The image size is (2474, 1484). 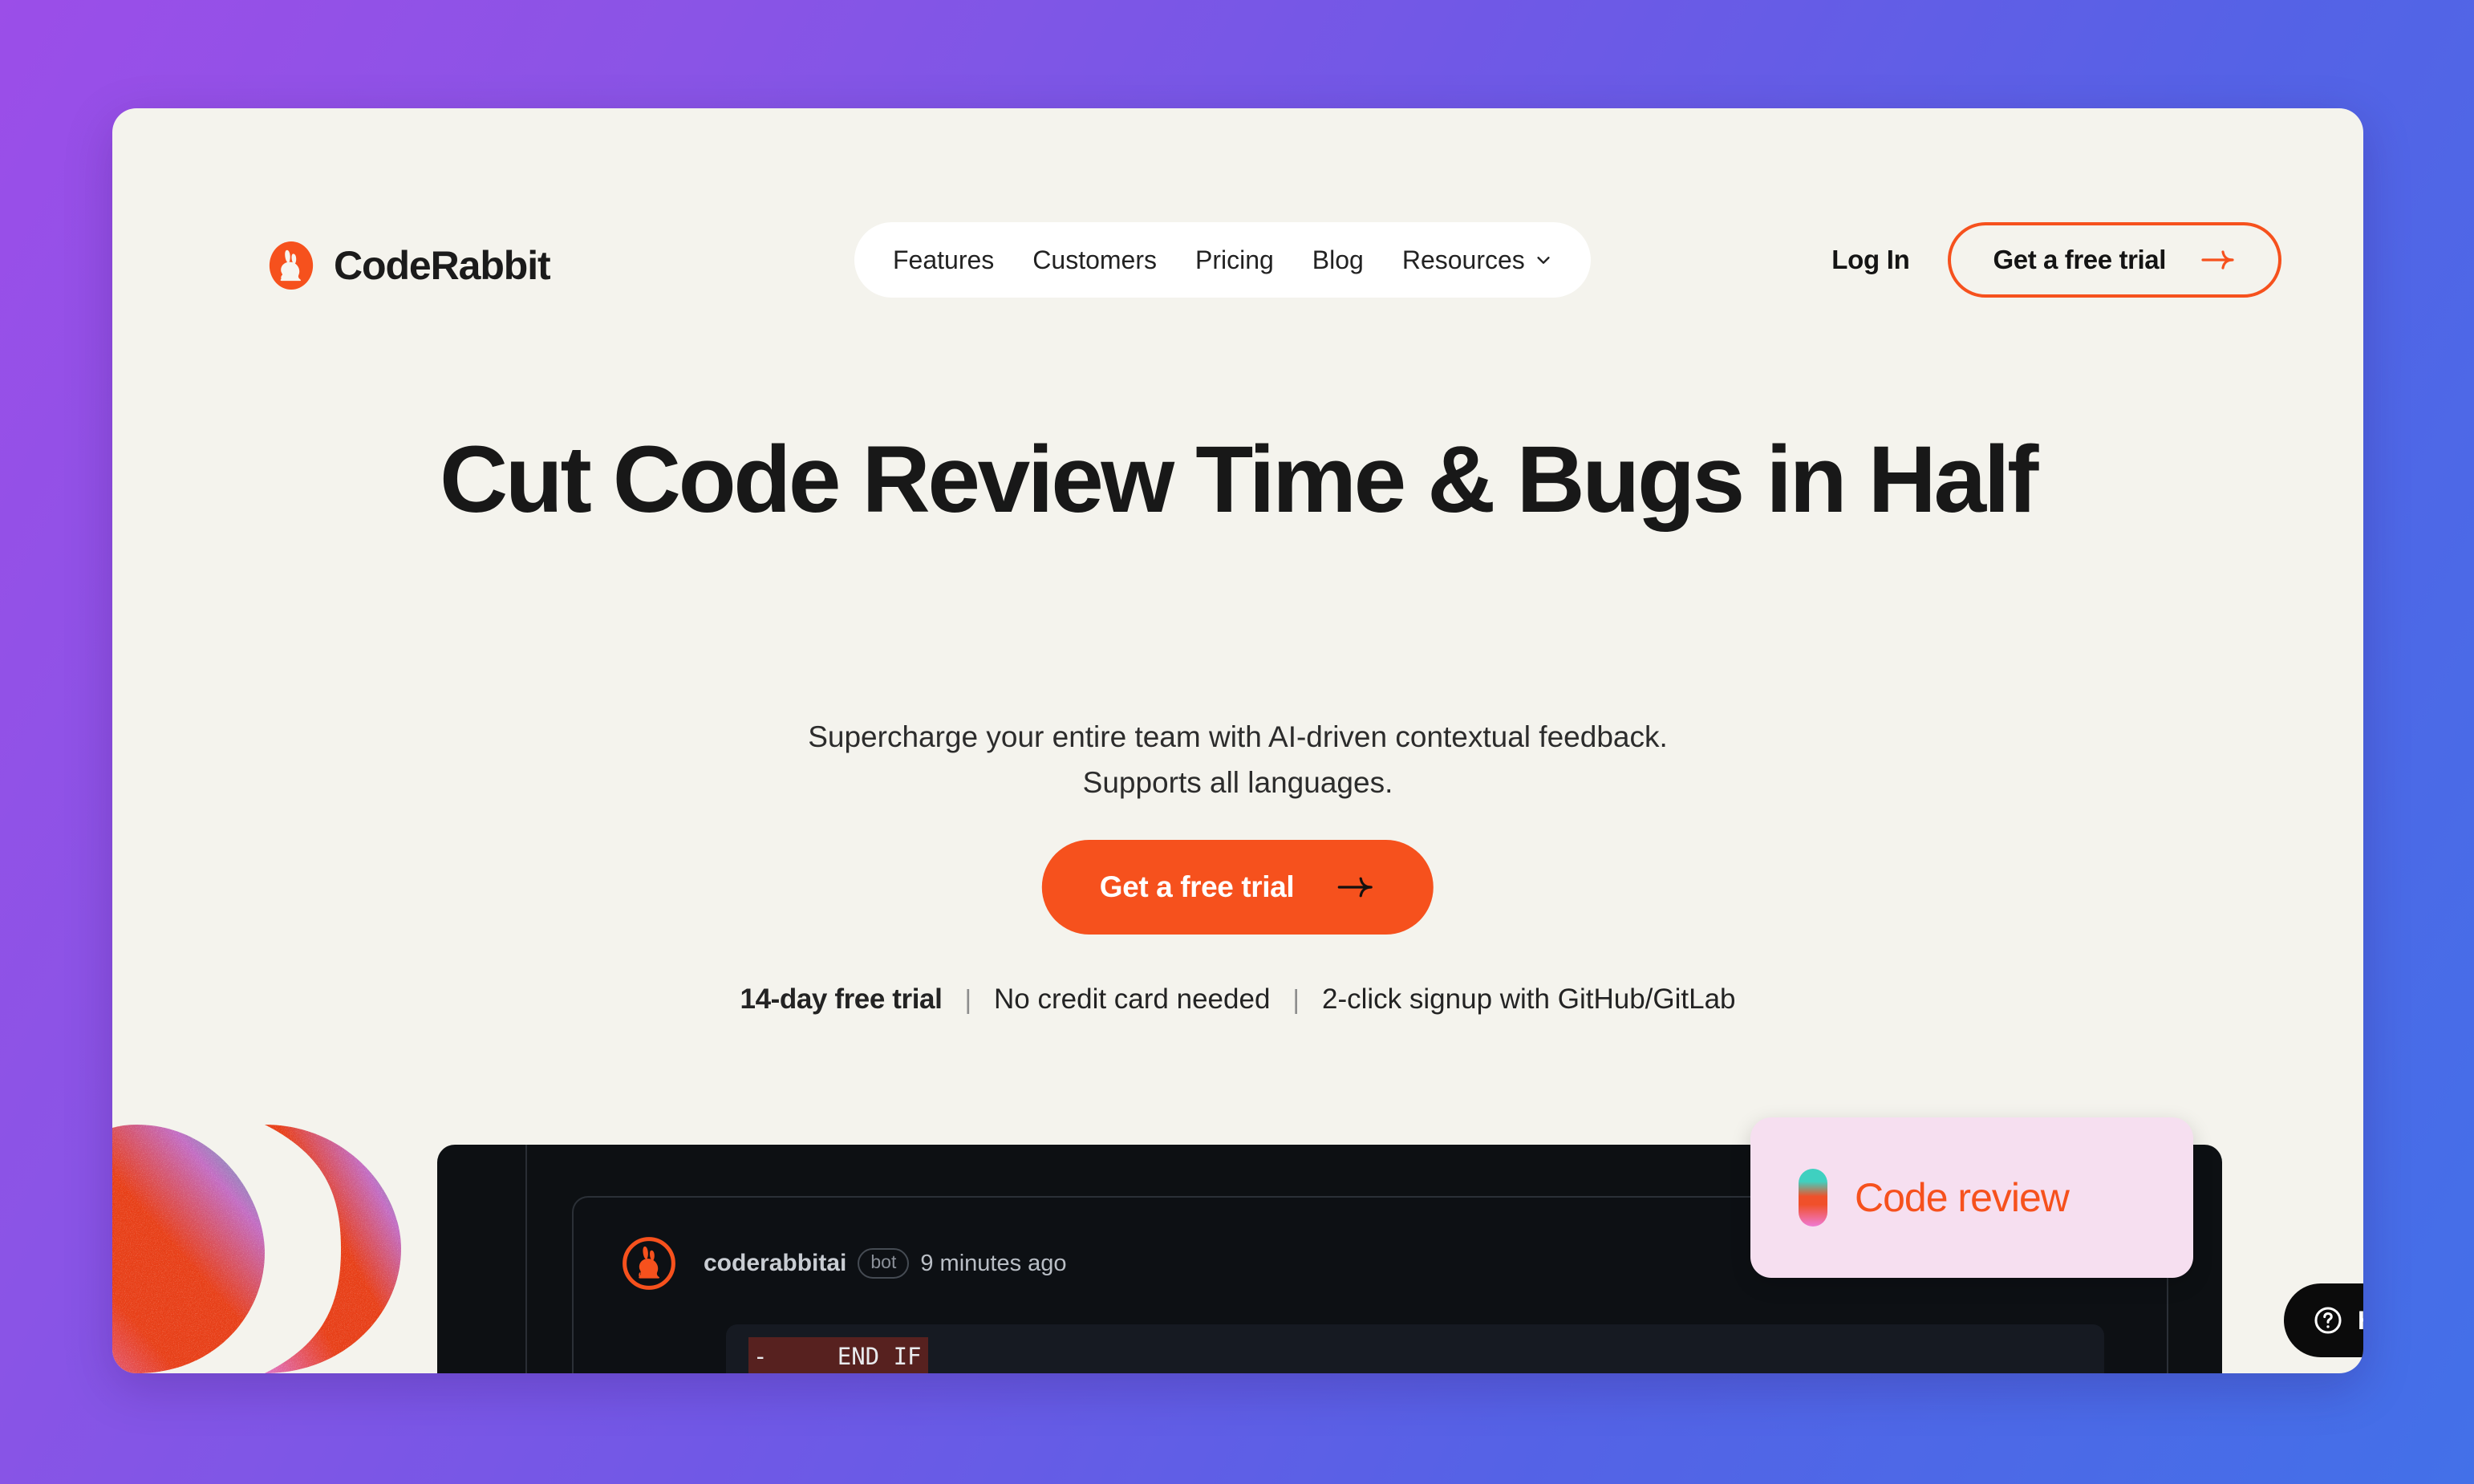 I want to click on comment-header: coderabbitai bot 9 minutes ago, so click(x=844, y=1263).